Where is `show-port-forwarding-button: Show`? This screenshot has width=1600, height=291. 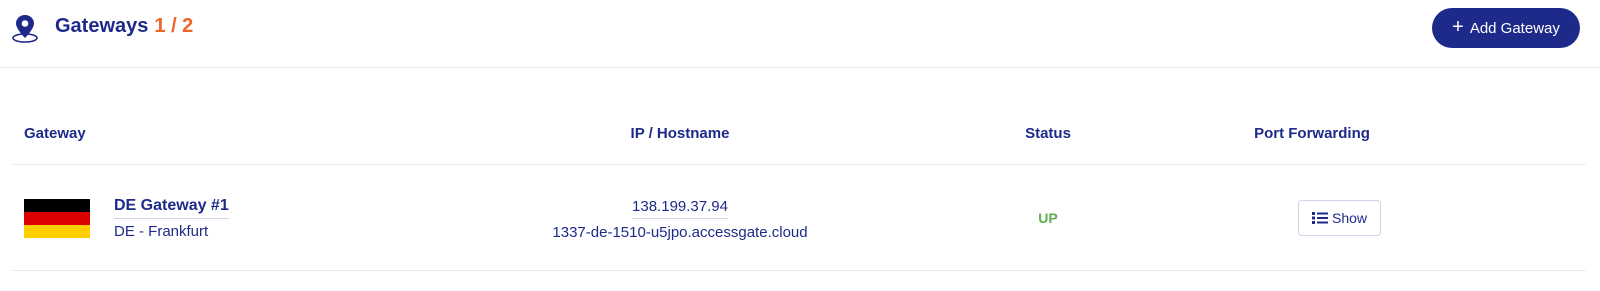
show-port-forwarding-button: Show is located at coordinates (1339, 218).